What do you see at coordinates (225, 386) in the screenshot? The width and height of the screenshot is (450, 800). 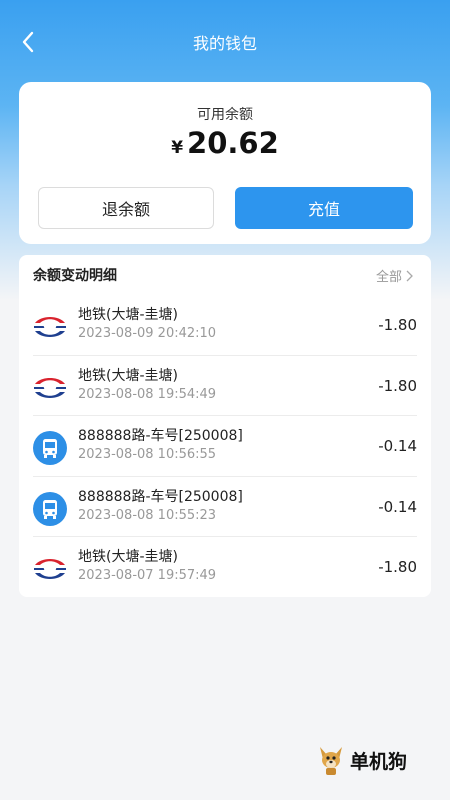 I see `transaction-row: 地铁(大塘-圭塘) 2023-08-08 19:54:49 -1.80` at bounding box center [225, 386].